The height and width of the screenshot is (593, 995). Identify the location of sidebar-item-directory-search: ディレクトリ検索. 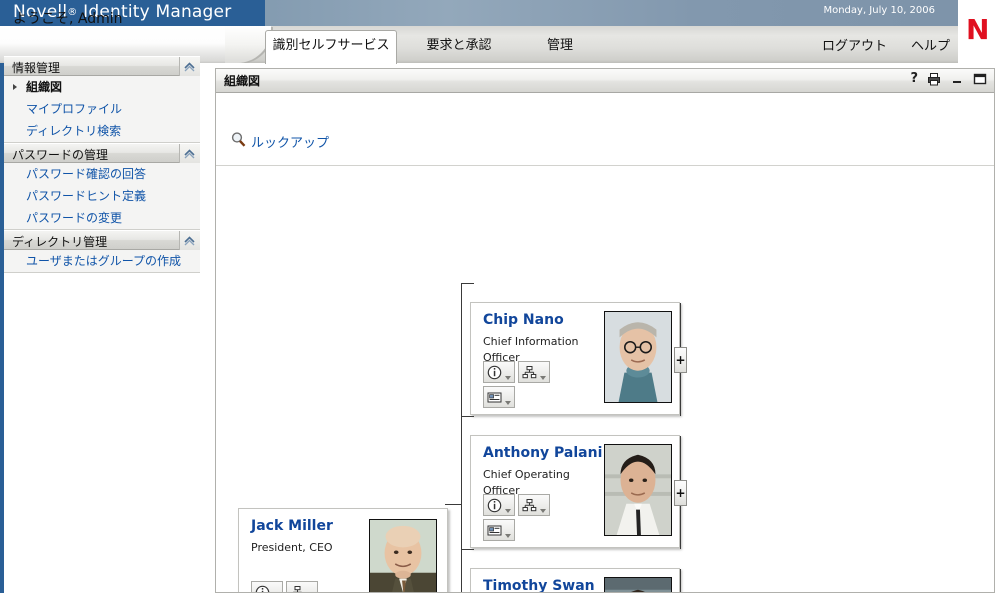
(102, 131).